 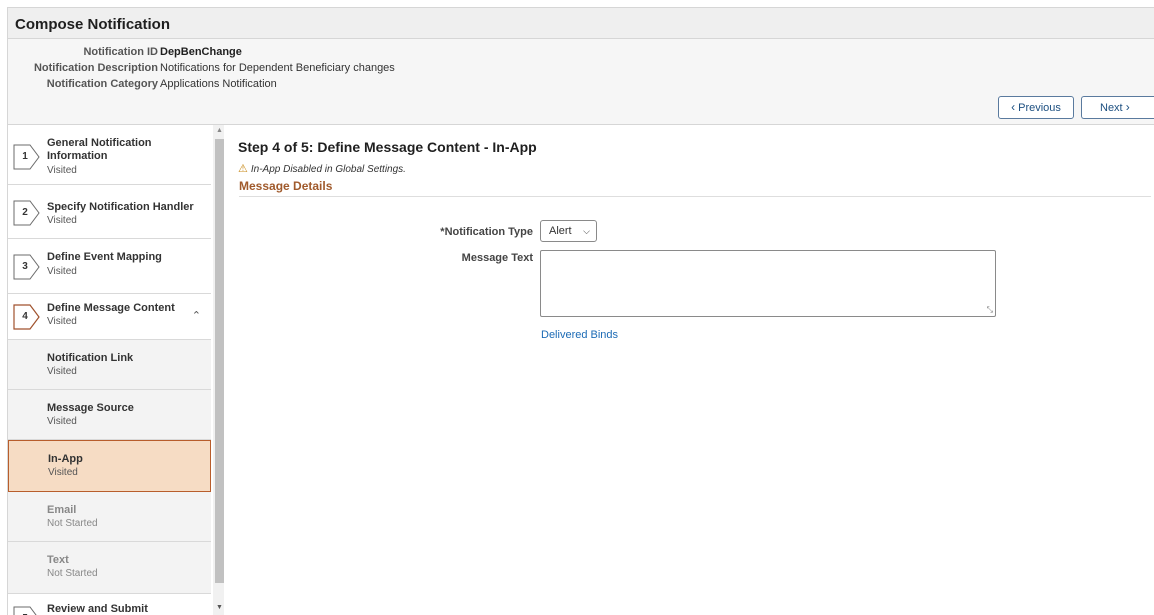 What do you see at coordinates (27, 213) in the screenshot?
I see `step-number-badge: 2` at bounding box center [27, 213].